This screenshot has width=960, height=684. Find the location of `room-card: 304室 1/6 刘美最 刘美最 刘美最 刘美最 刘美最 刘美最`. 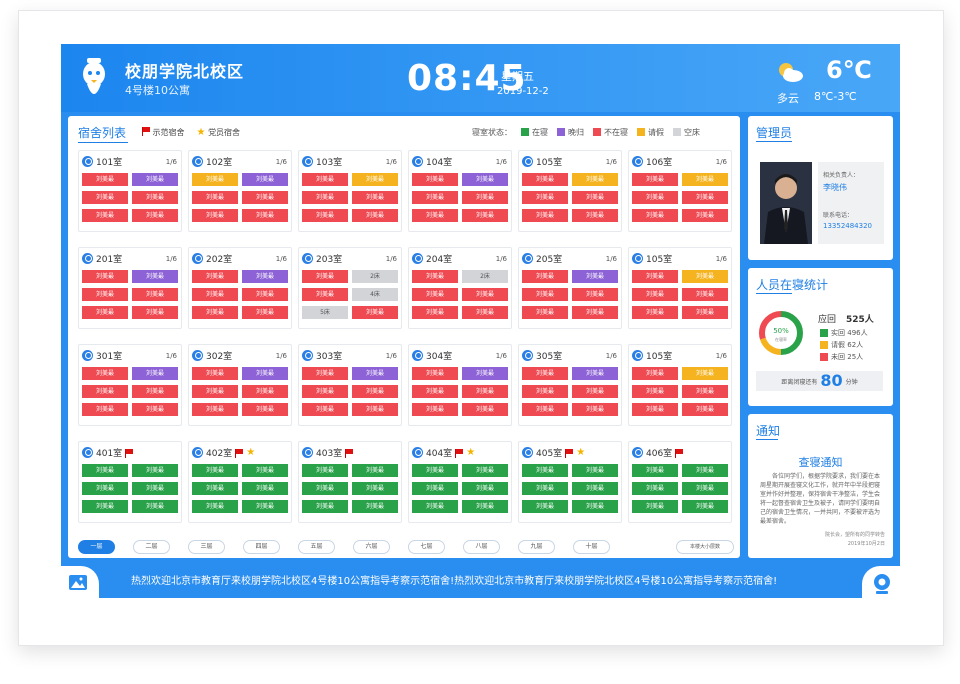

room-card: 304室 1/6 刘美最 刘美最 刘美最 刘美最 刘美最 刘美最 is located at coordinates (460, 385).